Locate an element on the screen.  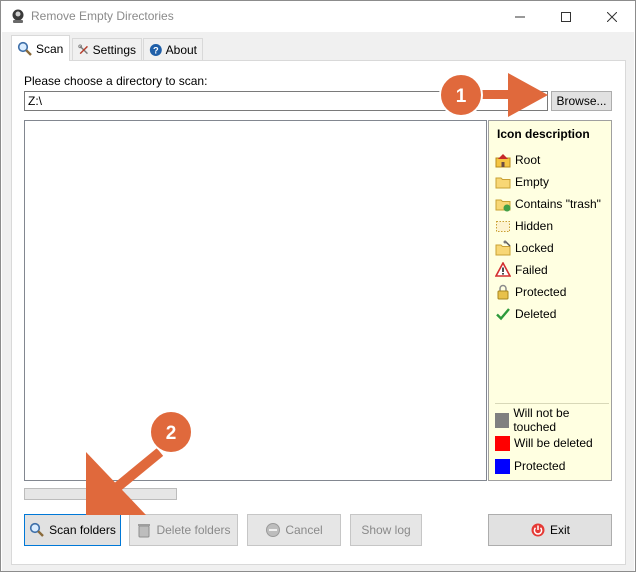
window-title: Remove Empty Directories is located at coordinates (102, 16).